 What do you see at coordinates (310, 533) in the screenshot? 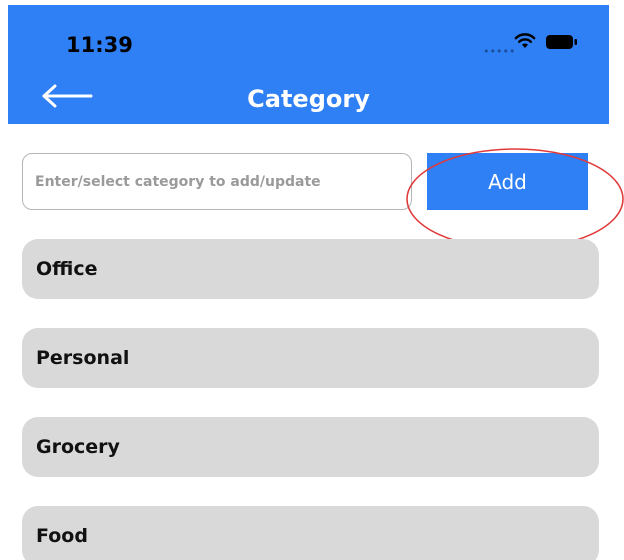
I see `category-item-food: Food` at bounding box center [310, 533].